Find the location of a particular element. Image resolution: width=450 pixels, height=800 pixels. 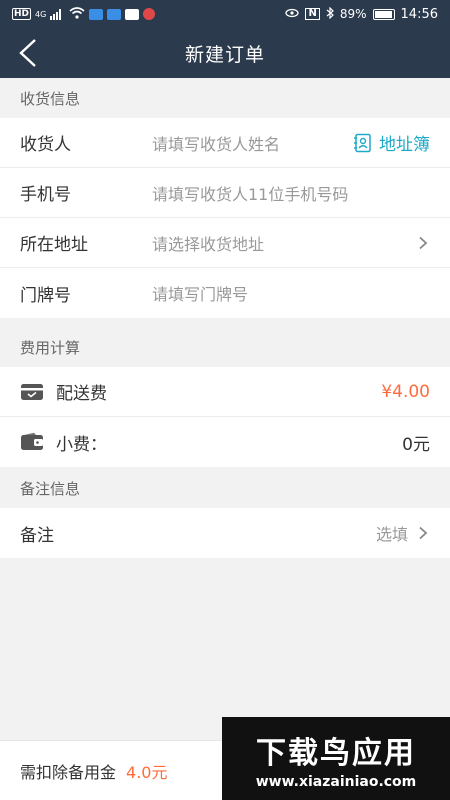

battery-percent: 89% is located at coordinates (353, 14).